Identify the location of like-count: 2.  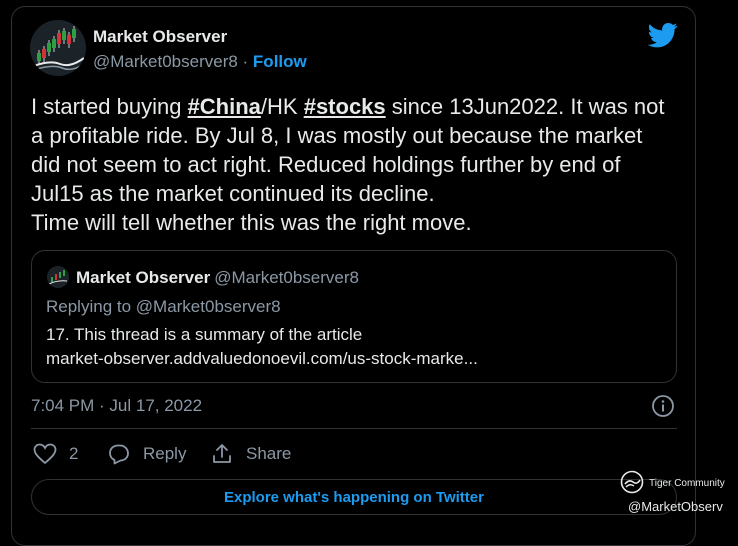
(74, 453).